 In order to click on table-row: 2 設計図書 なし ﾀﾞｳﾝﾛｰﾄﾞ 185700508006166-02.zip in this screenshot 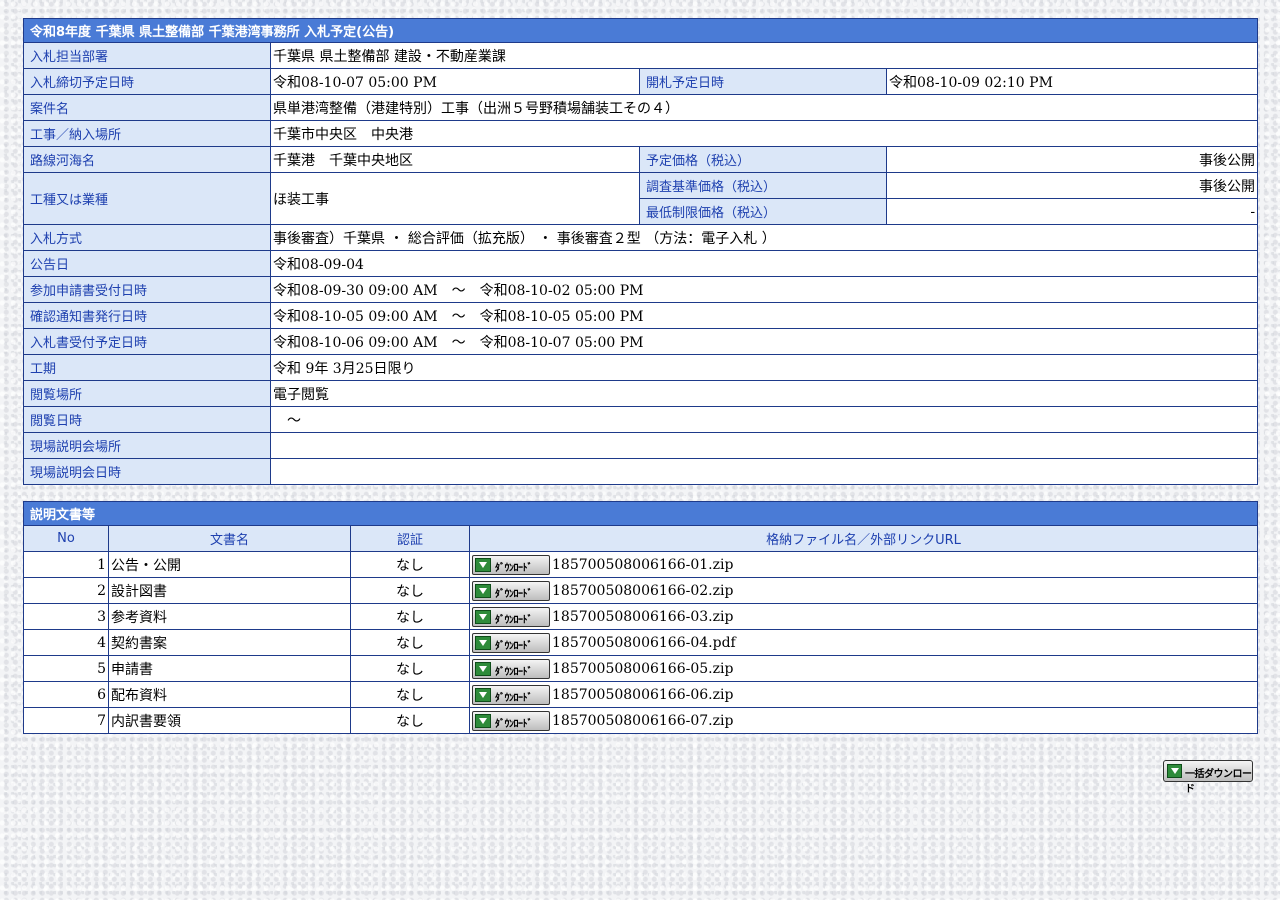, I will do `click(641, 590)`.